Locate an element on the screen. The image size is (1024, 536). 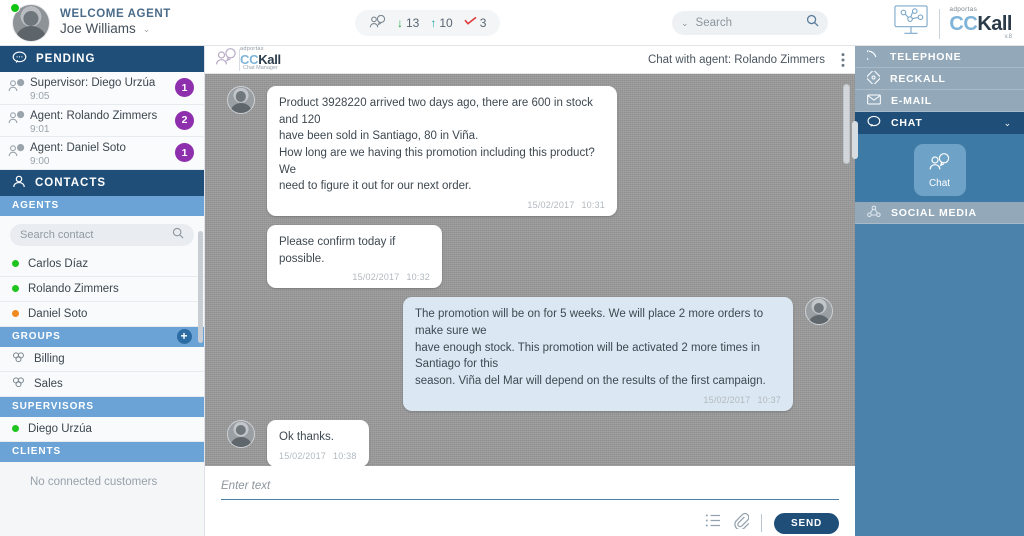
arrow-up-icon: ↑ is located at coordinates (433, 23).